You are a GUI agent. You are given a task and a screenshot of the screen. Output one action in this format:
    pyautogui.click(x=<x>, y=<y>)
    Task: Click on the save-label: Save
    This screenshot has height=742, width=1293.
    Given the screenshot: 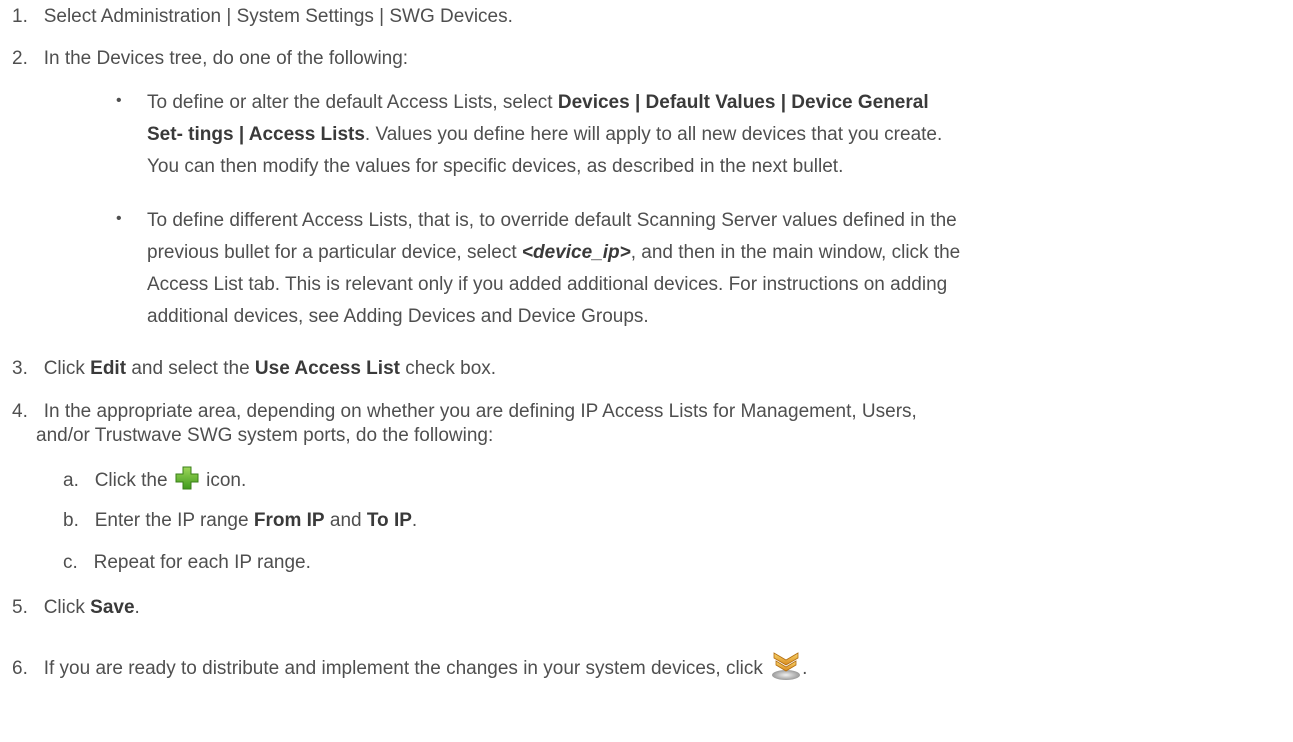 What is the action you would take?
    pyautogui.click(x=112, y=607)
    